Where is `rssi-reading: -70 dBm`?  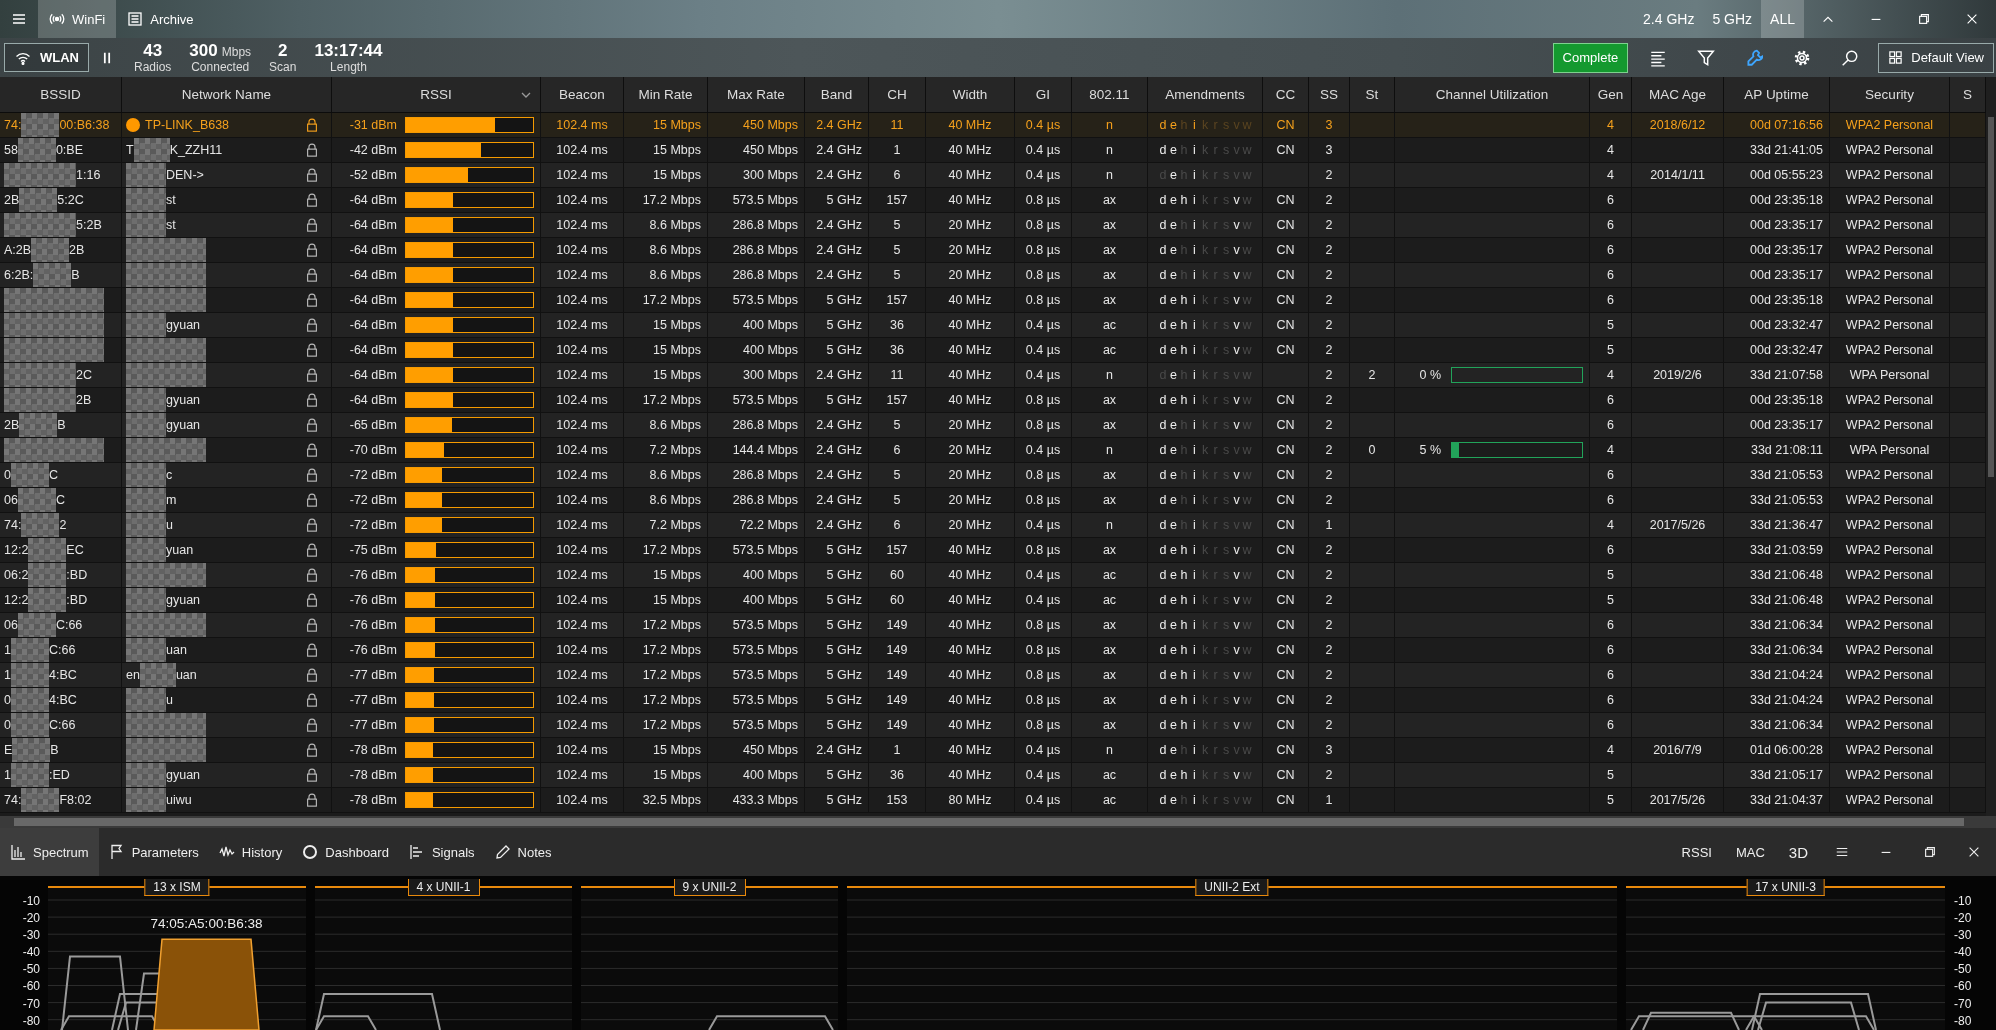 rssi-reading: -70 dBm is located at coordinates (372, 450).